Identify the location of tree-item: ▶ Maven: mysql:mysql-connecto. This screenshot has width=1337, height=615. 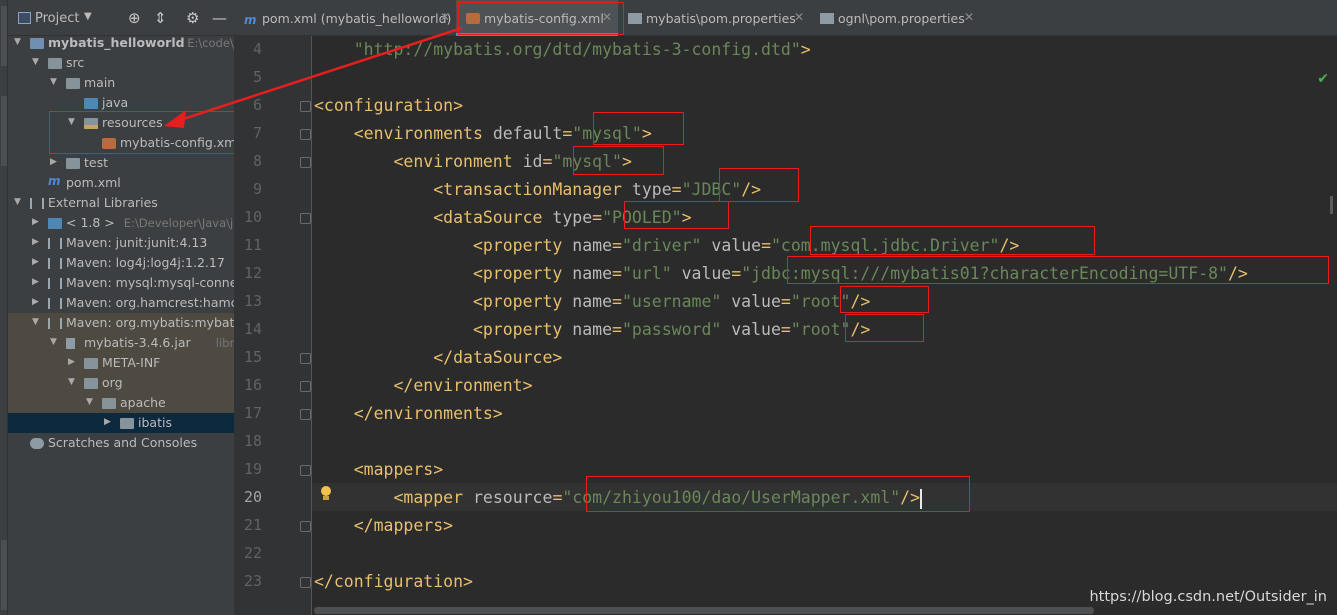
(121, 283).